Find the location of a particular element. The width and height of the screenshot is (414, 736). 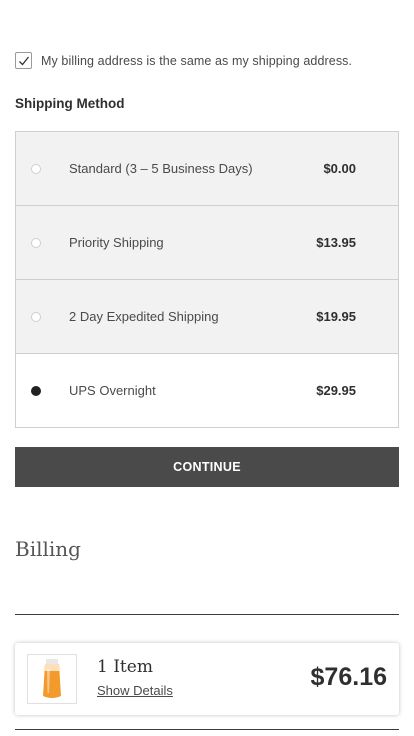

shipping-option-standard: Standard (3 – 5 Business Days) $0.00 is located at coordinates (207, 169).